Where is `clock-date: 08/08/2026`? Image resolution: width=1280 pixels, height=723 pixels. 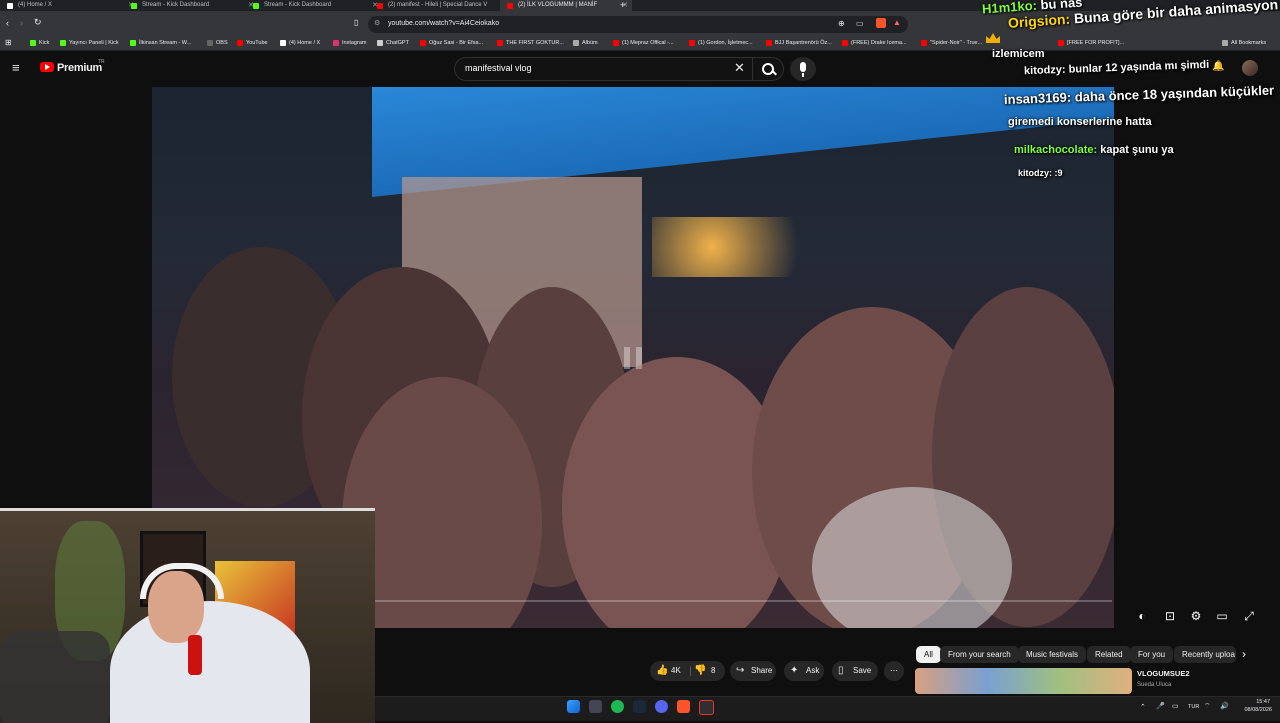 clock-date: 08/08/2026 is located at coordinates (1254, 710).